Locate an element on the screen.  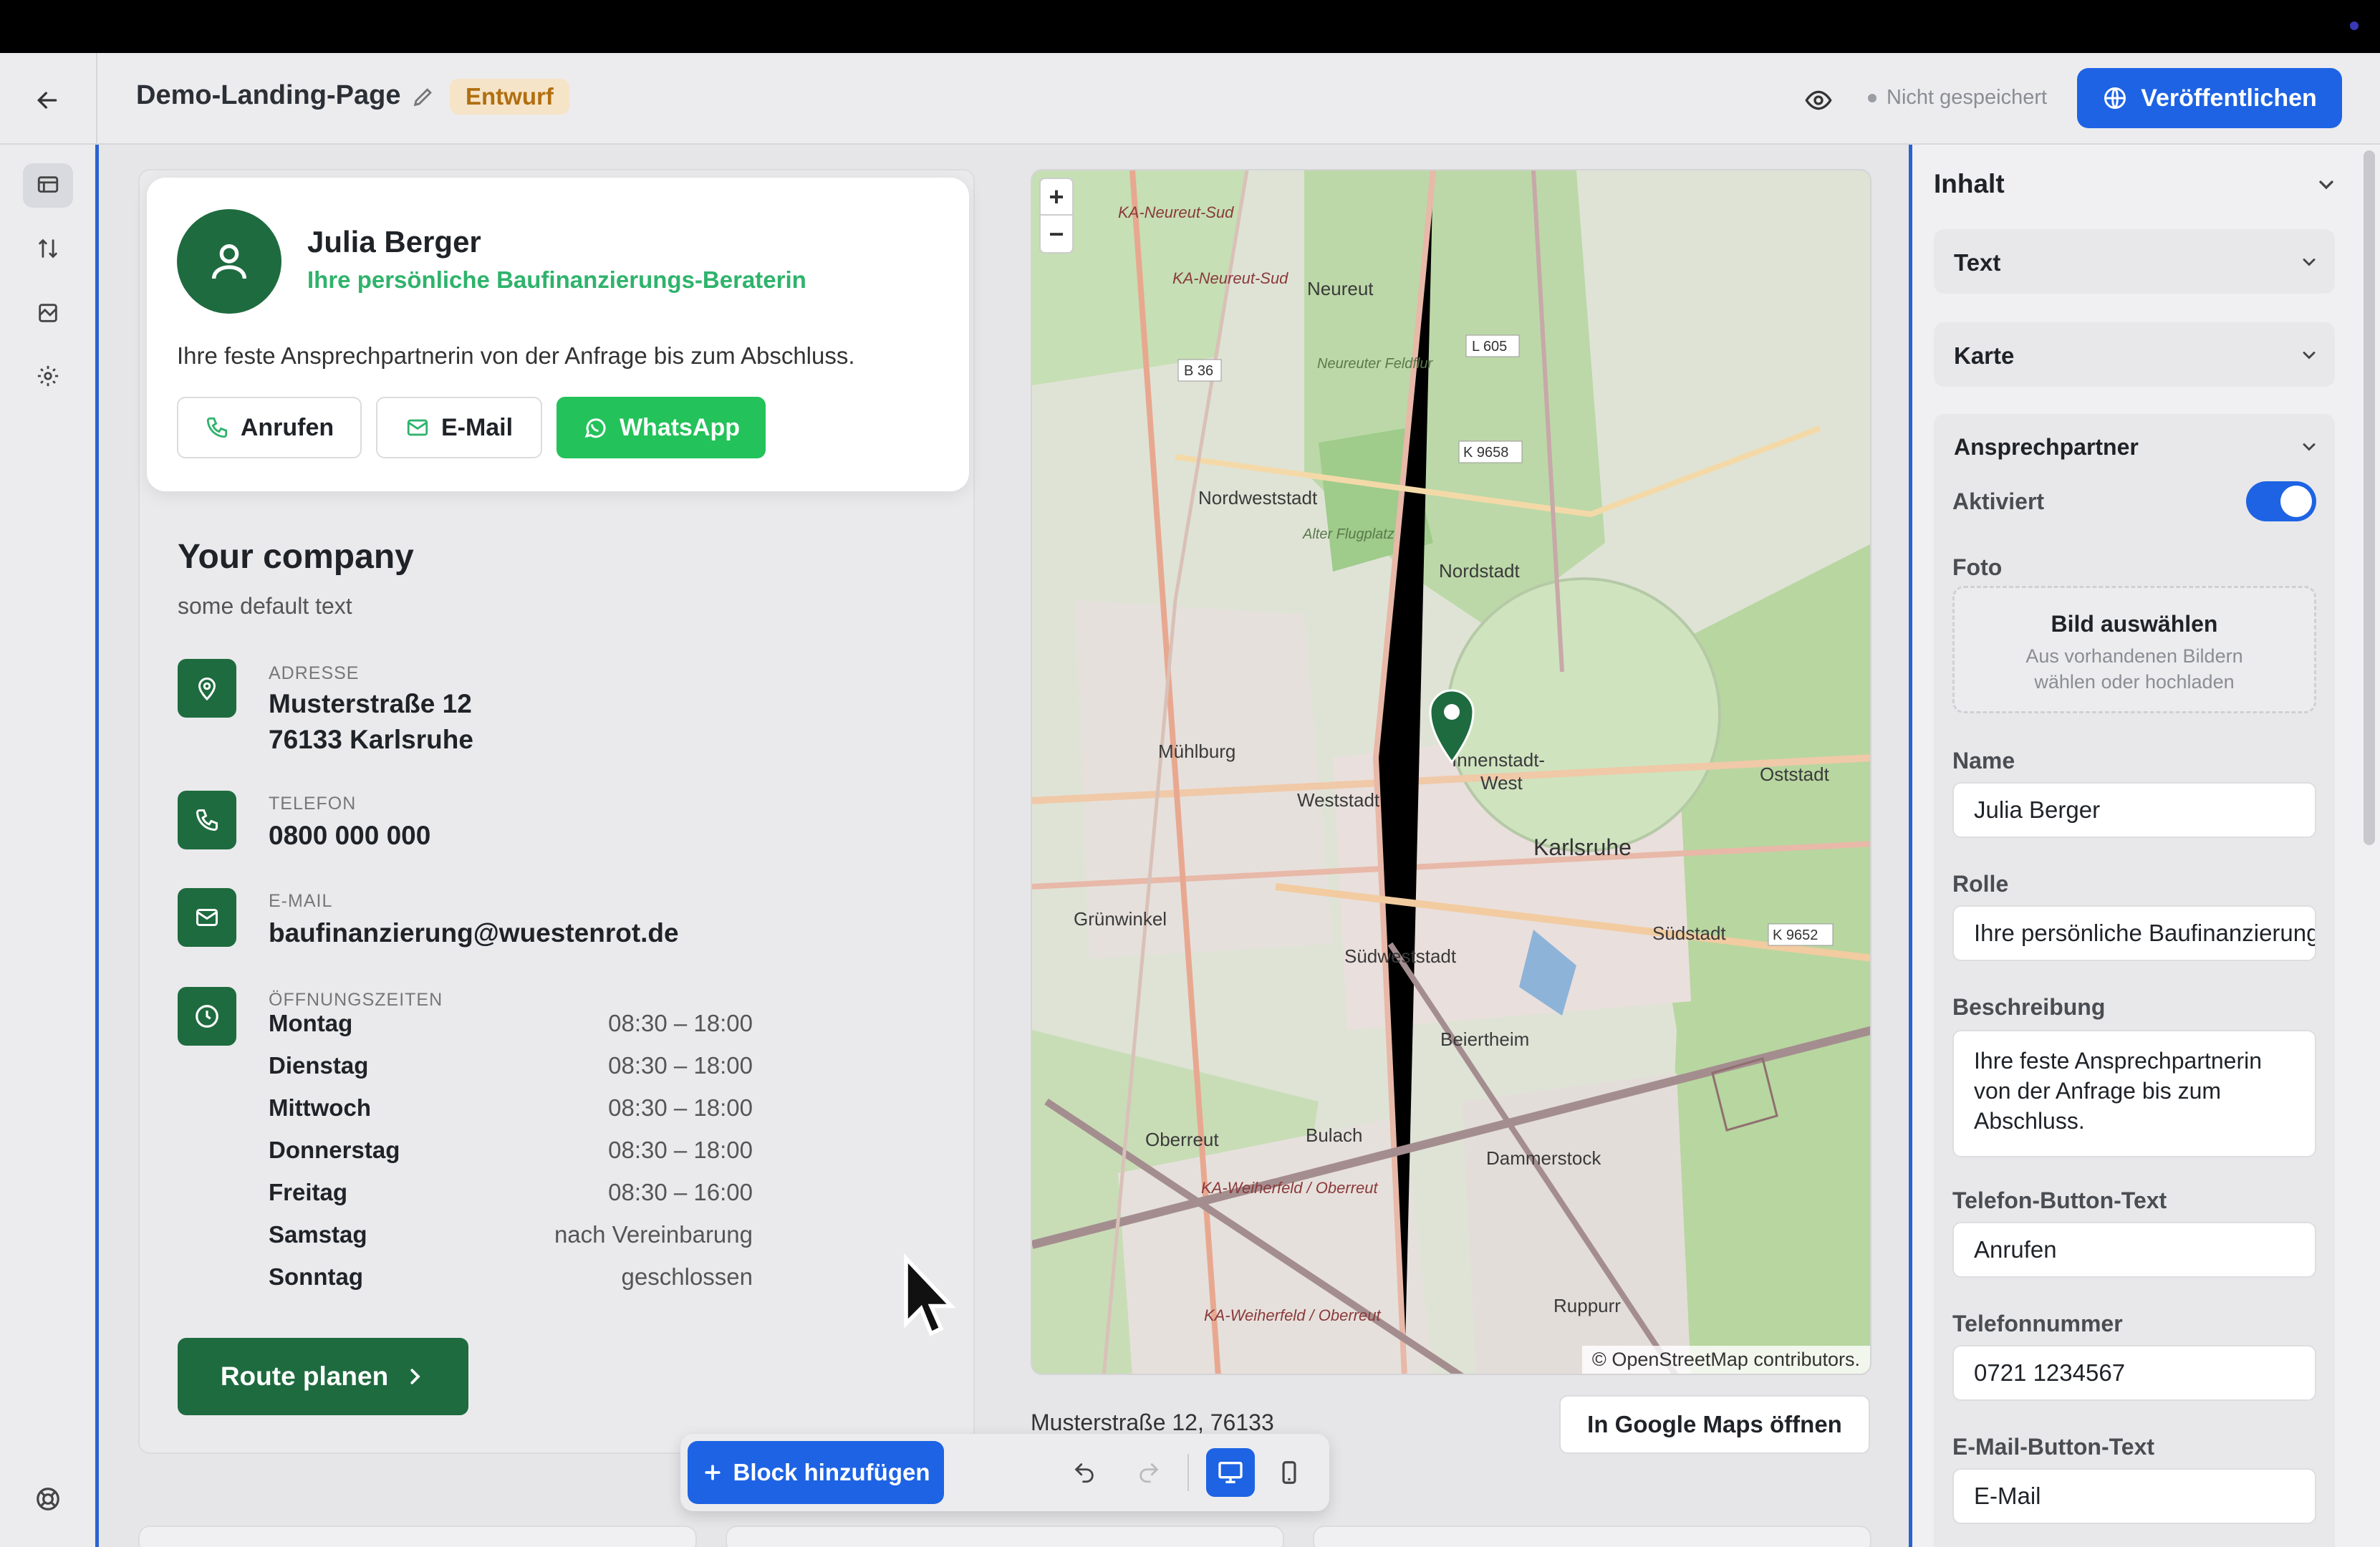
system-top-bar is located at coordinates (1190, 26).